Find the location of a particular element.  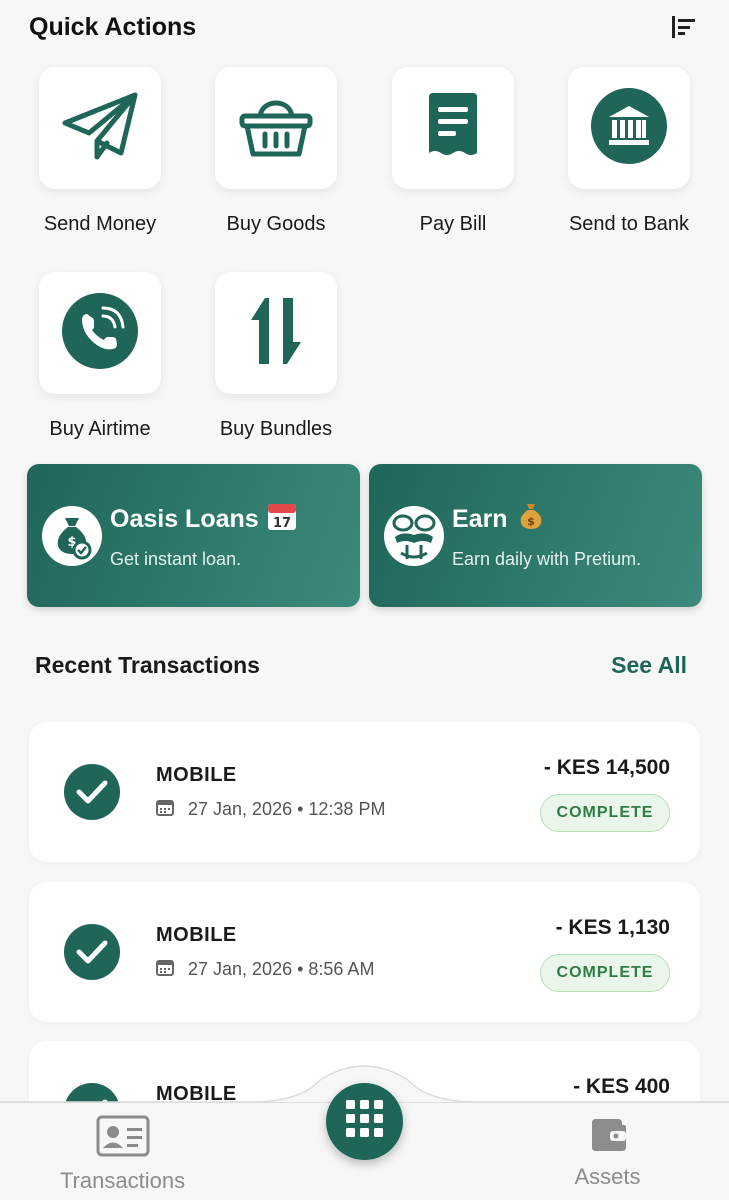

apps-fab-button is located at coordinates (364, 1121).